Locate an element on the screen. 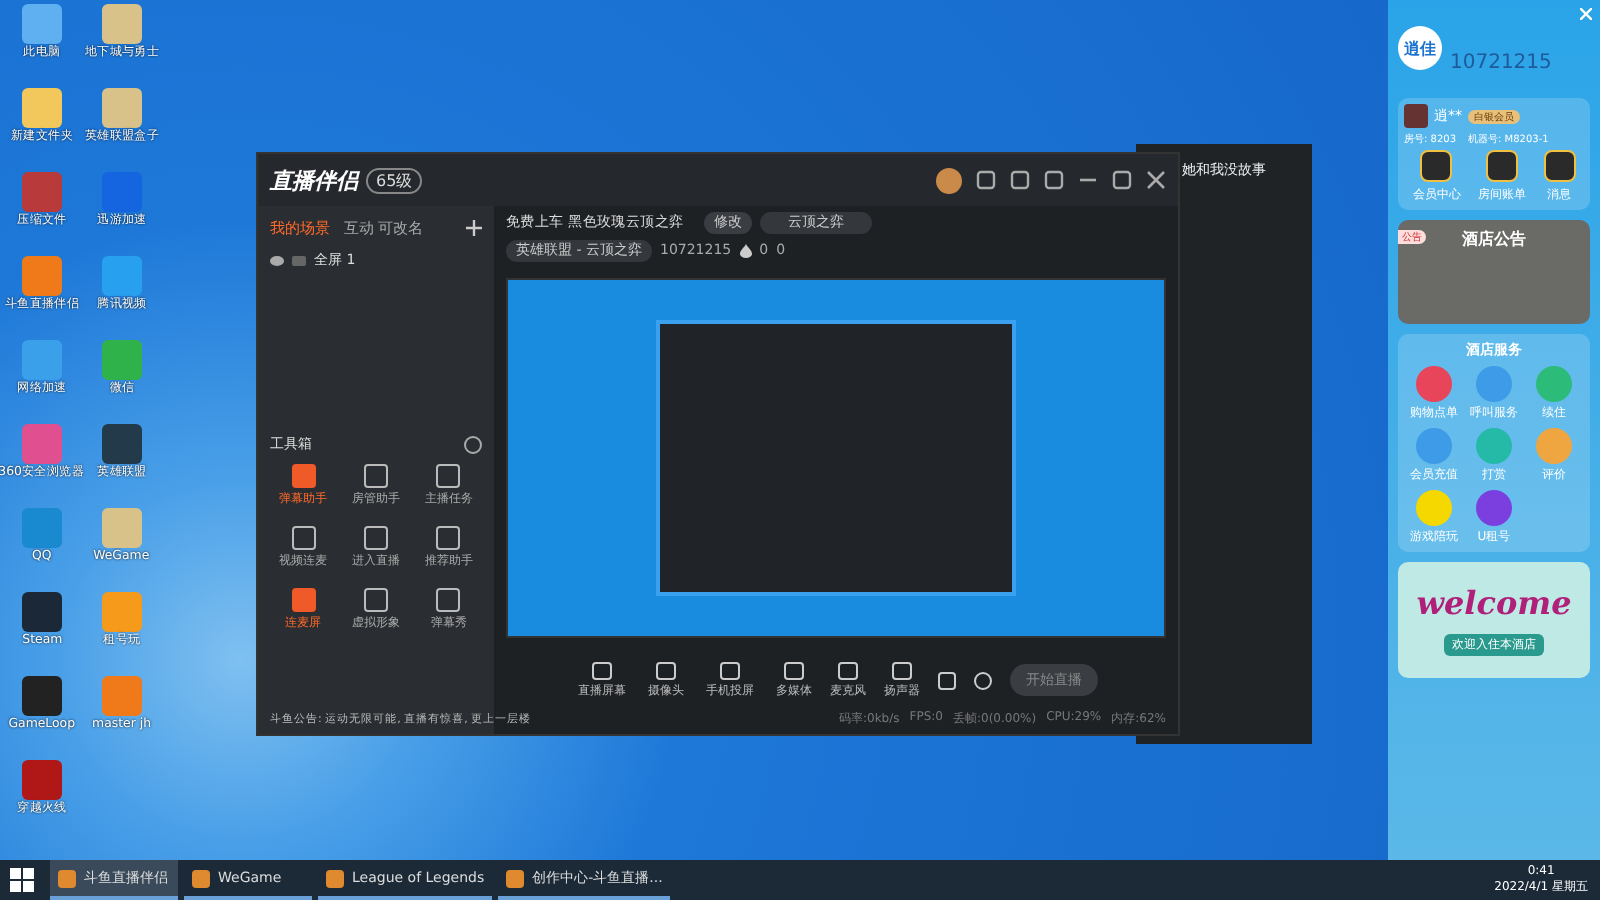 The height and width of the screenshot is (900, 1600). welcome-title: welcome is located at coordinates (1494, 603).